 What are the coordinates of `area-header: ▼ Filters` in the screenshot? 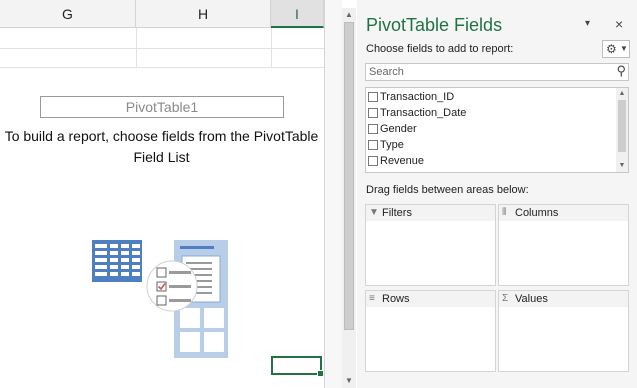 It's located at (430, 213).